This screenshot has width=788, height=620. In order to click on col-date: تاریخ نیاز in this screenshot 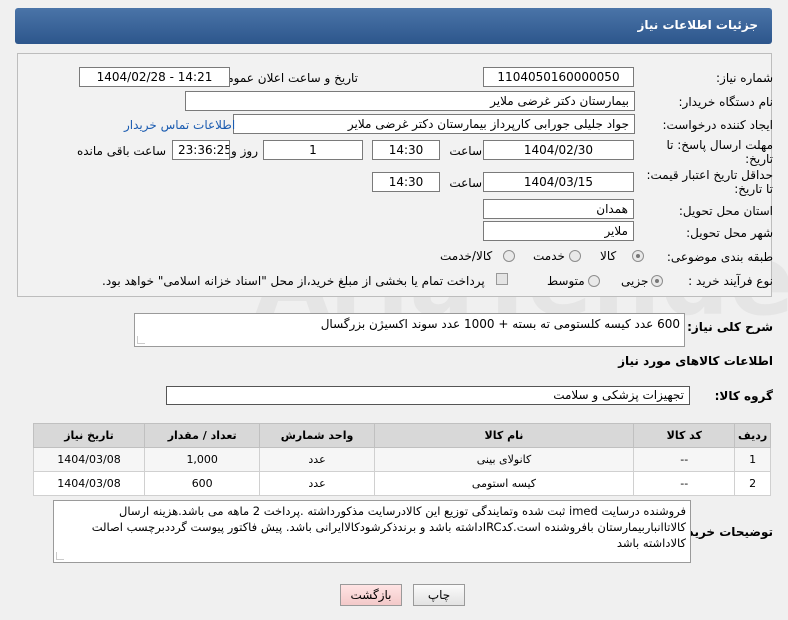, I will do `click(89, 435)`.